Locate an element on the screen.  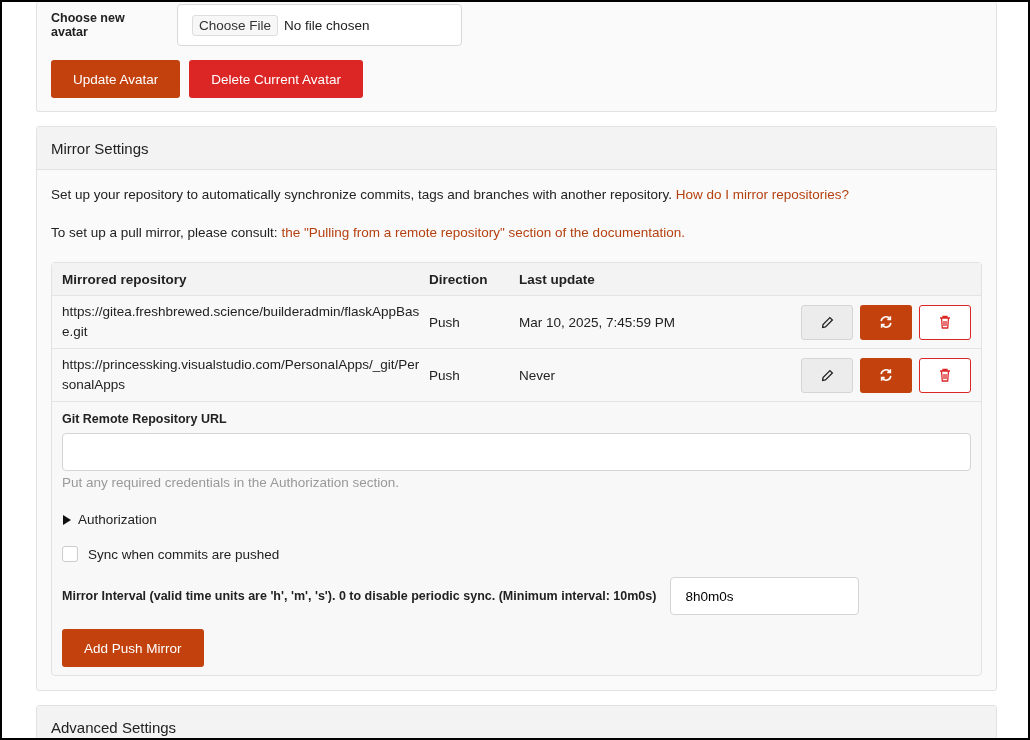
column-header: Mirrored repository is located at coordinates (125, 279).